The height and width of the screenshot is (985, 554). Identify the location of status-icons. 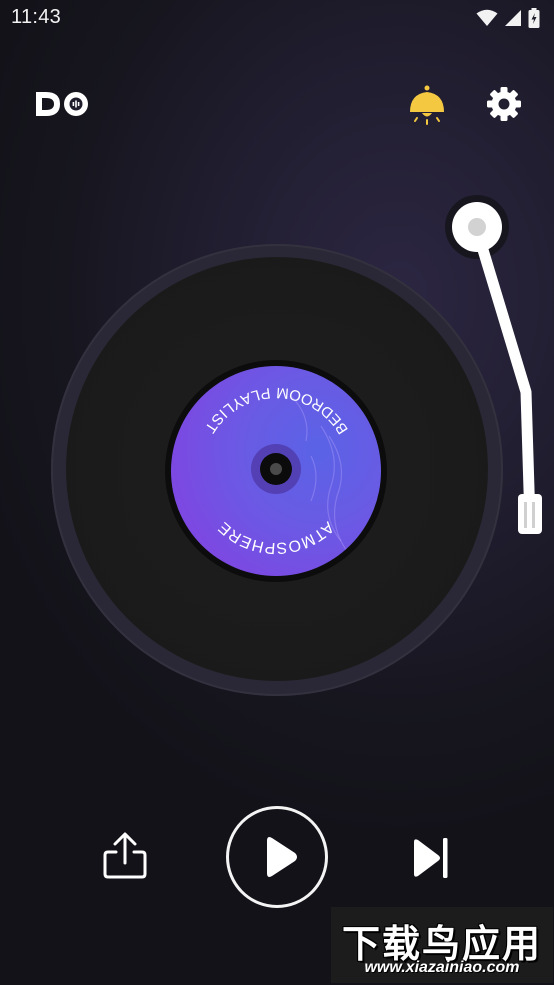
(508, 18).